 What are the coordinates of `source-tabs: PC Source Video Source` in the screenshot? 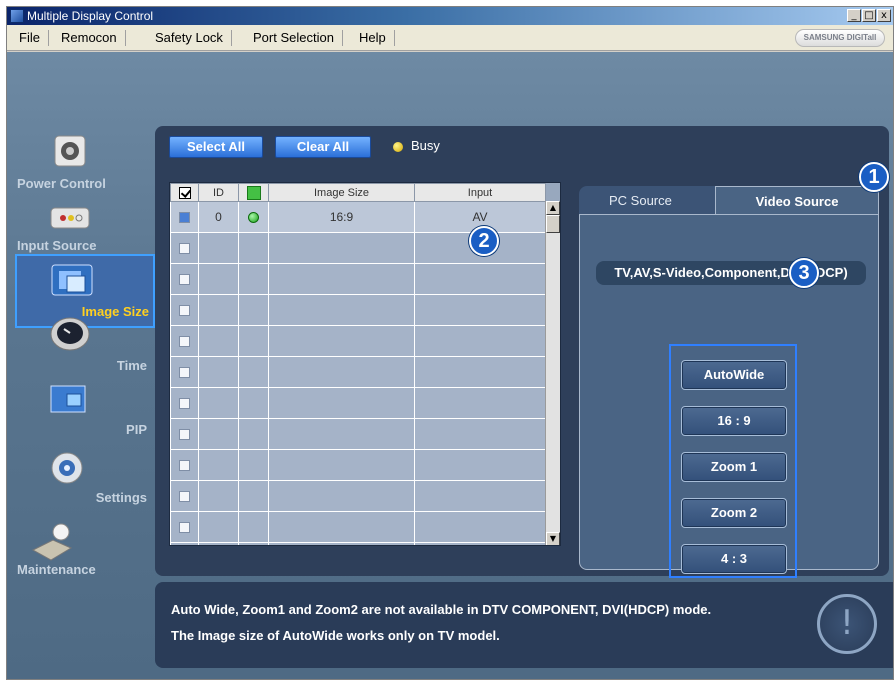 It's located at (729, 201).